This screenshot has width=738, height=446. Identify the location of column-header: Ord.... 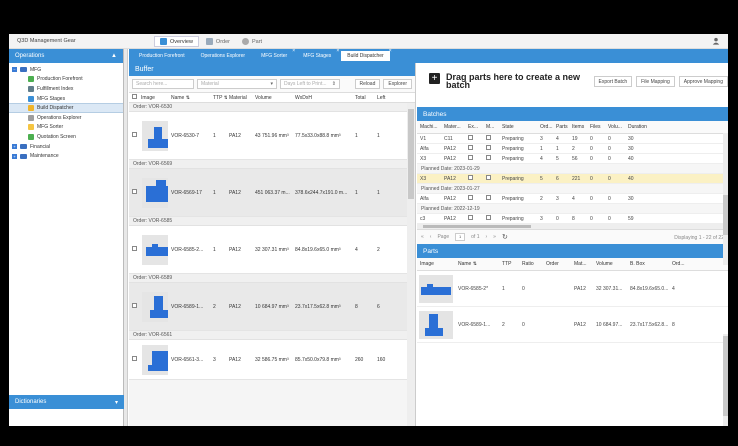
(545, 127).